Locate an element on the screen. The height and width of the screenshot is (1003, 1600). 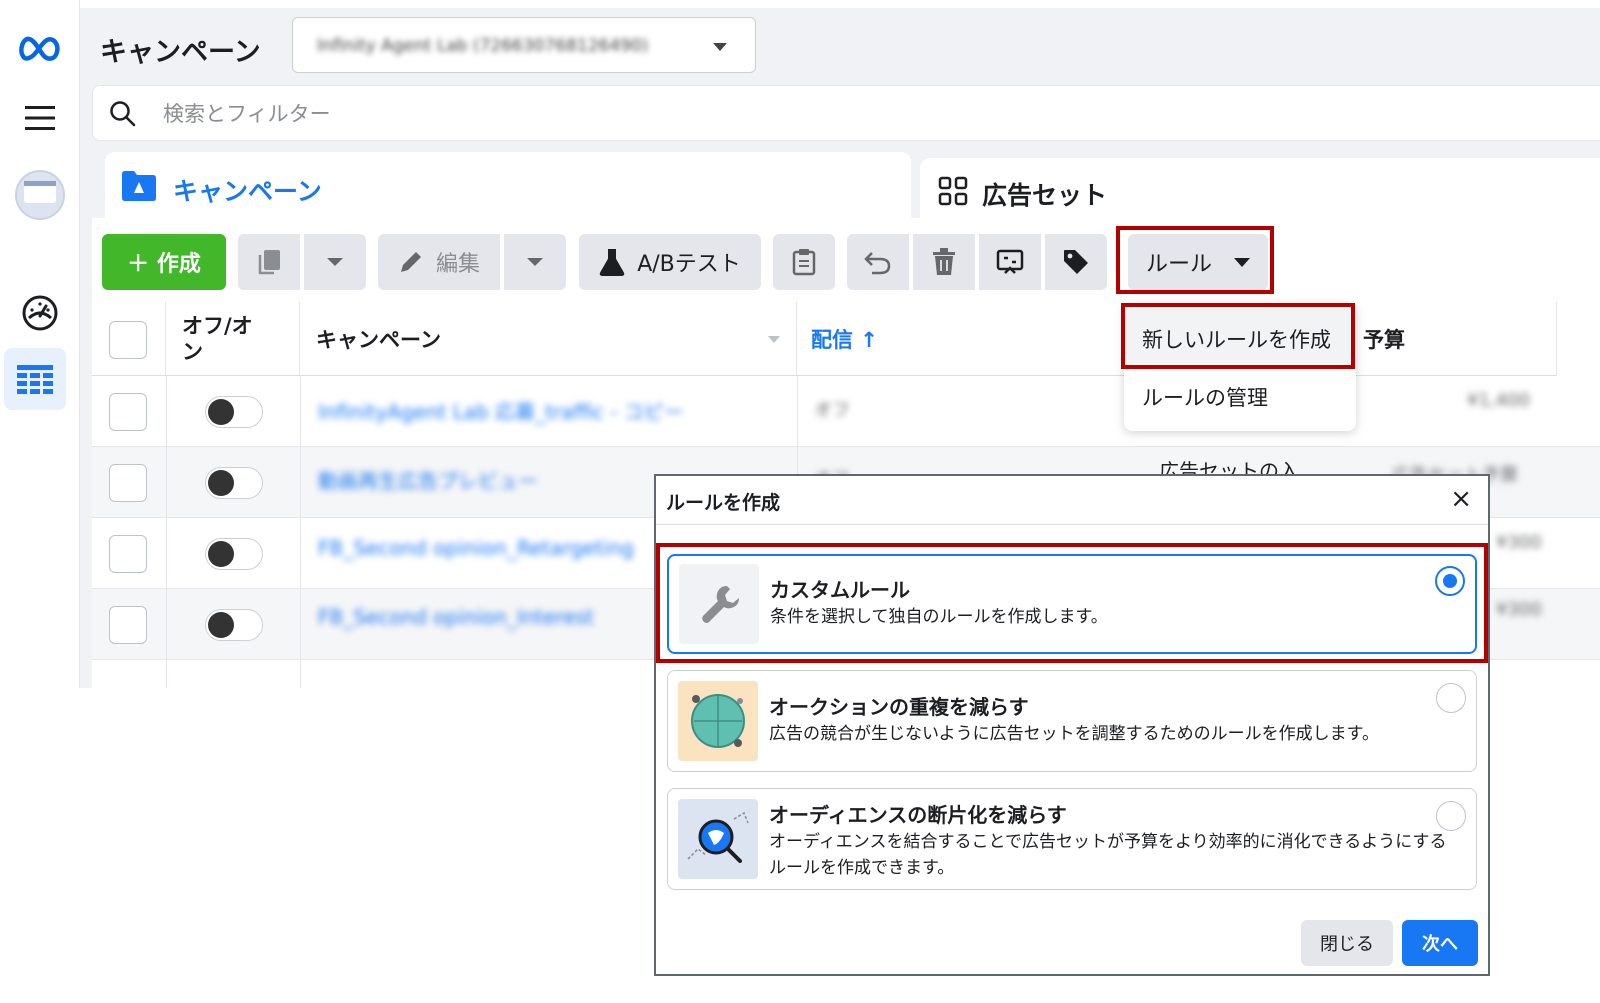
trash-icon is located at coordinates (944, 261).